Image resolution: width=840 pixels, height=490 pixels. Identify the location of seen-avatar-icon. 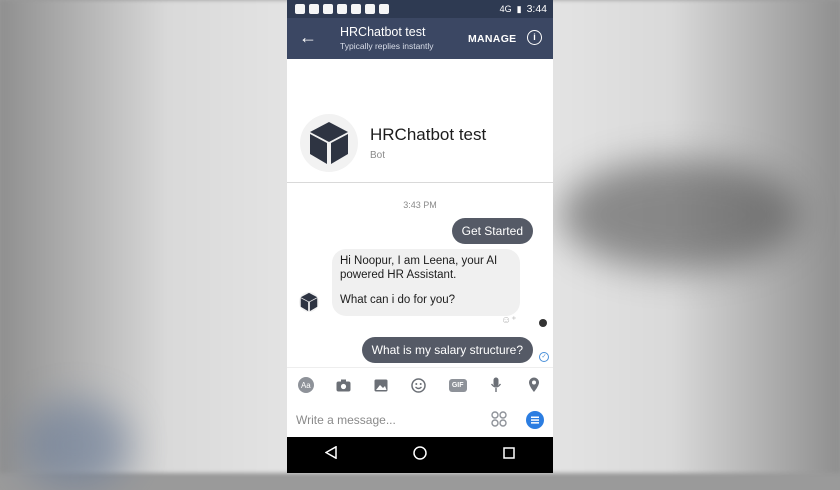
(543, 323).